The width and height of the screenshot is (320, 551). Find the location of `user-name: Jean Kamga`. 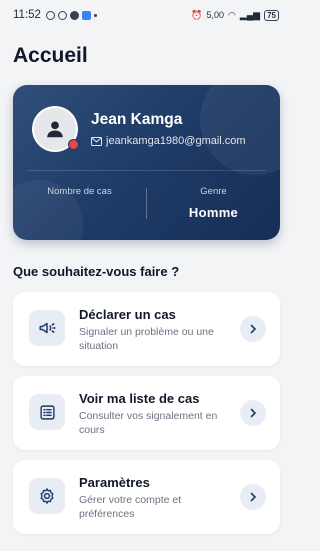

user-name: Jean Kamga is located at coordinates (137, 119).